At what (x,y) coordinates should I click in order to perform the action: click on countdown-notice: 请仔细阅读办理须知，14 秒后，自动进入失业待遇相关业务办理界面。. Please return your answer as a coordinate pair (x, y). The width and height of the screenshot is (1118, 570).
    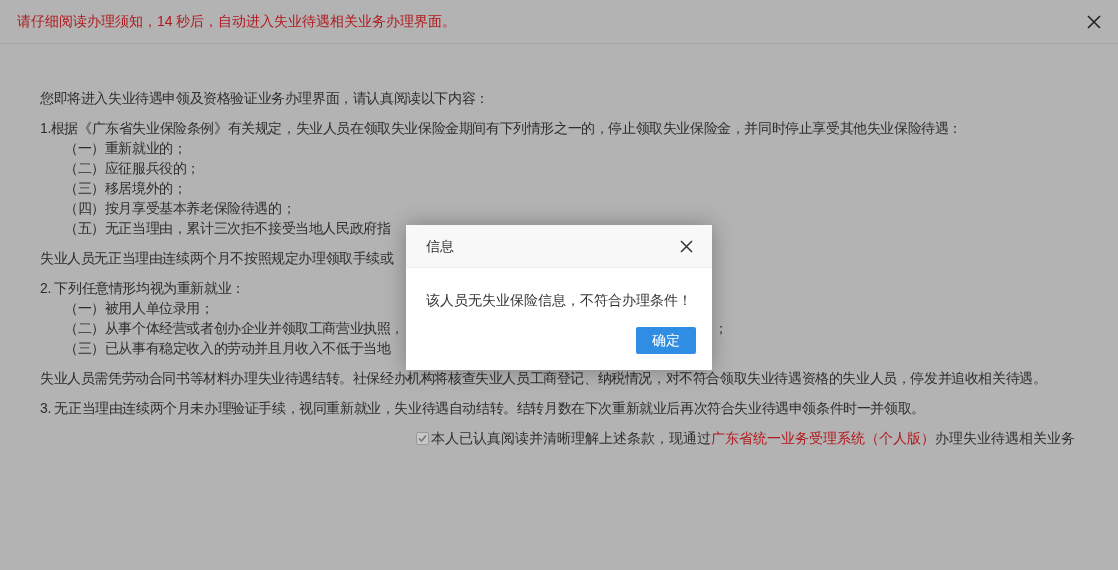
    Looking at the image, I should click on (237, 21).